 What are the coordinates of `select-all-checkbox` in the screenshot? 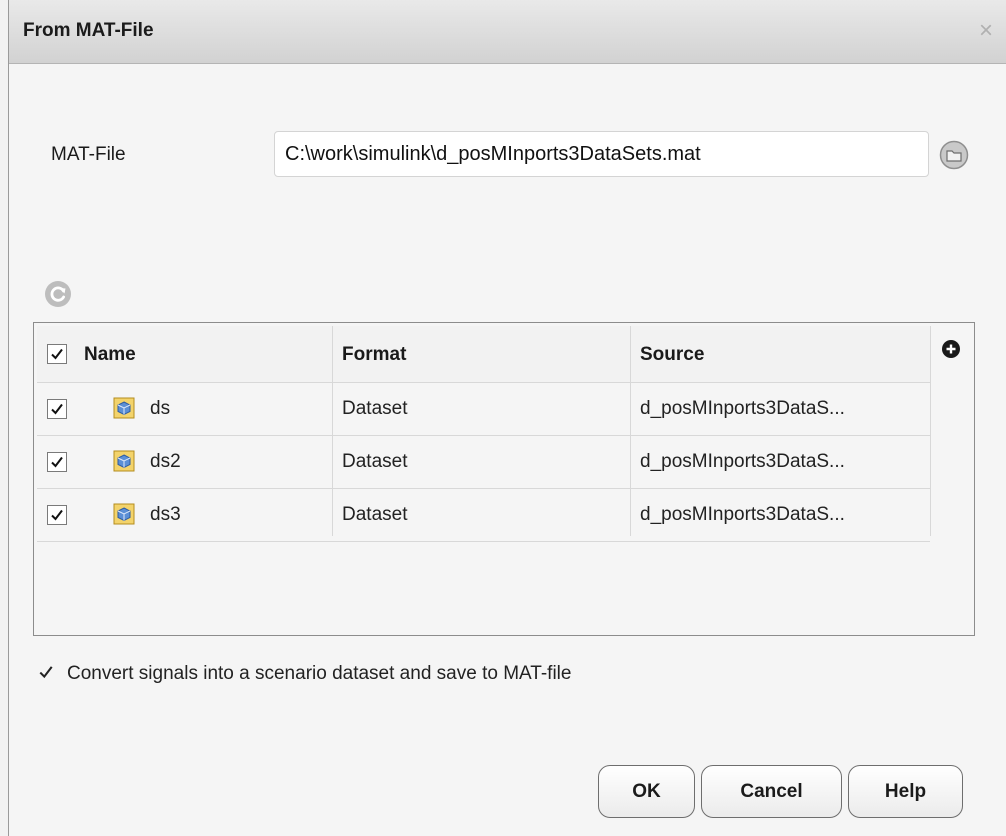 It's located at (57, 354).